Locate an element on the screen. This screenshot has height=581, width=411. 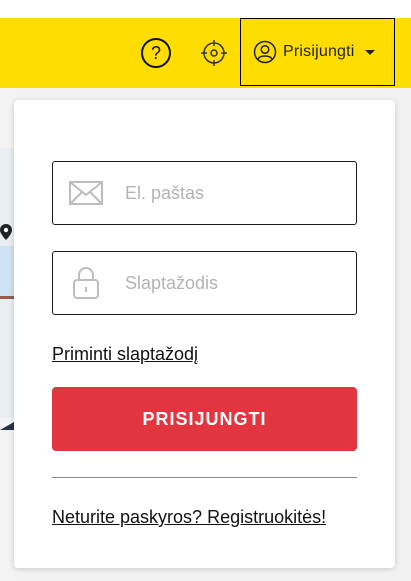
help-button: ? is located at coordinates (156, 53).